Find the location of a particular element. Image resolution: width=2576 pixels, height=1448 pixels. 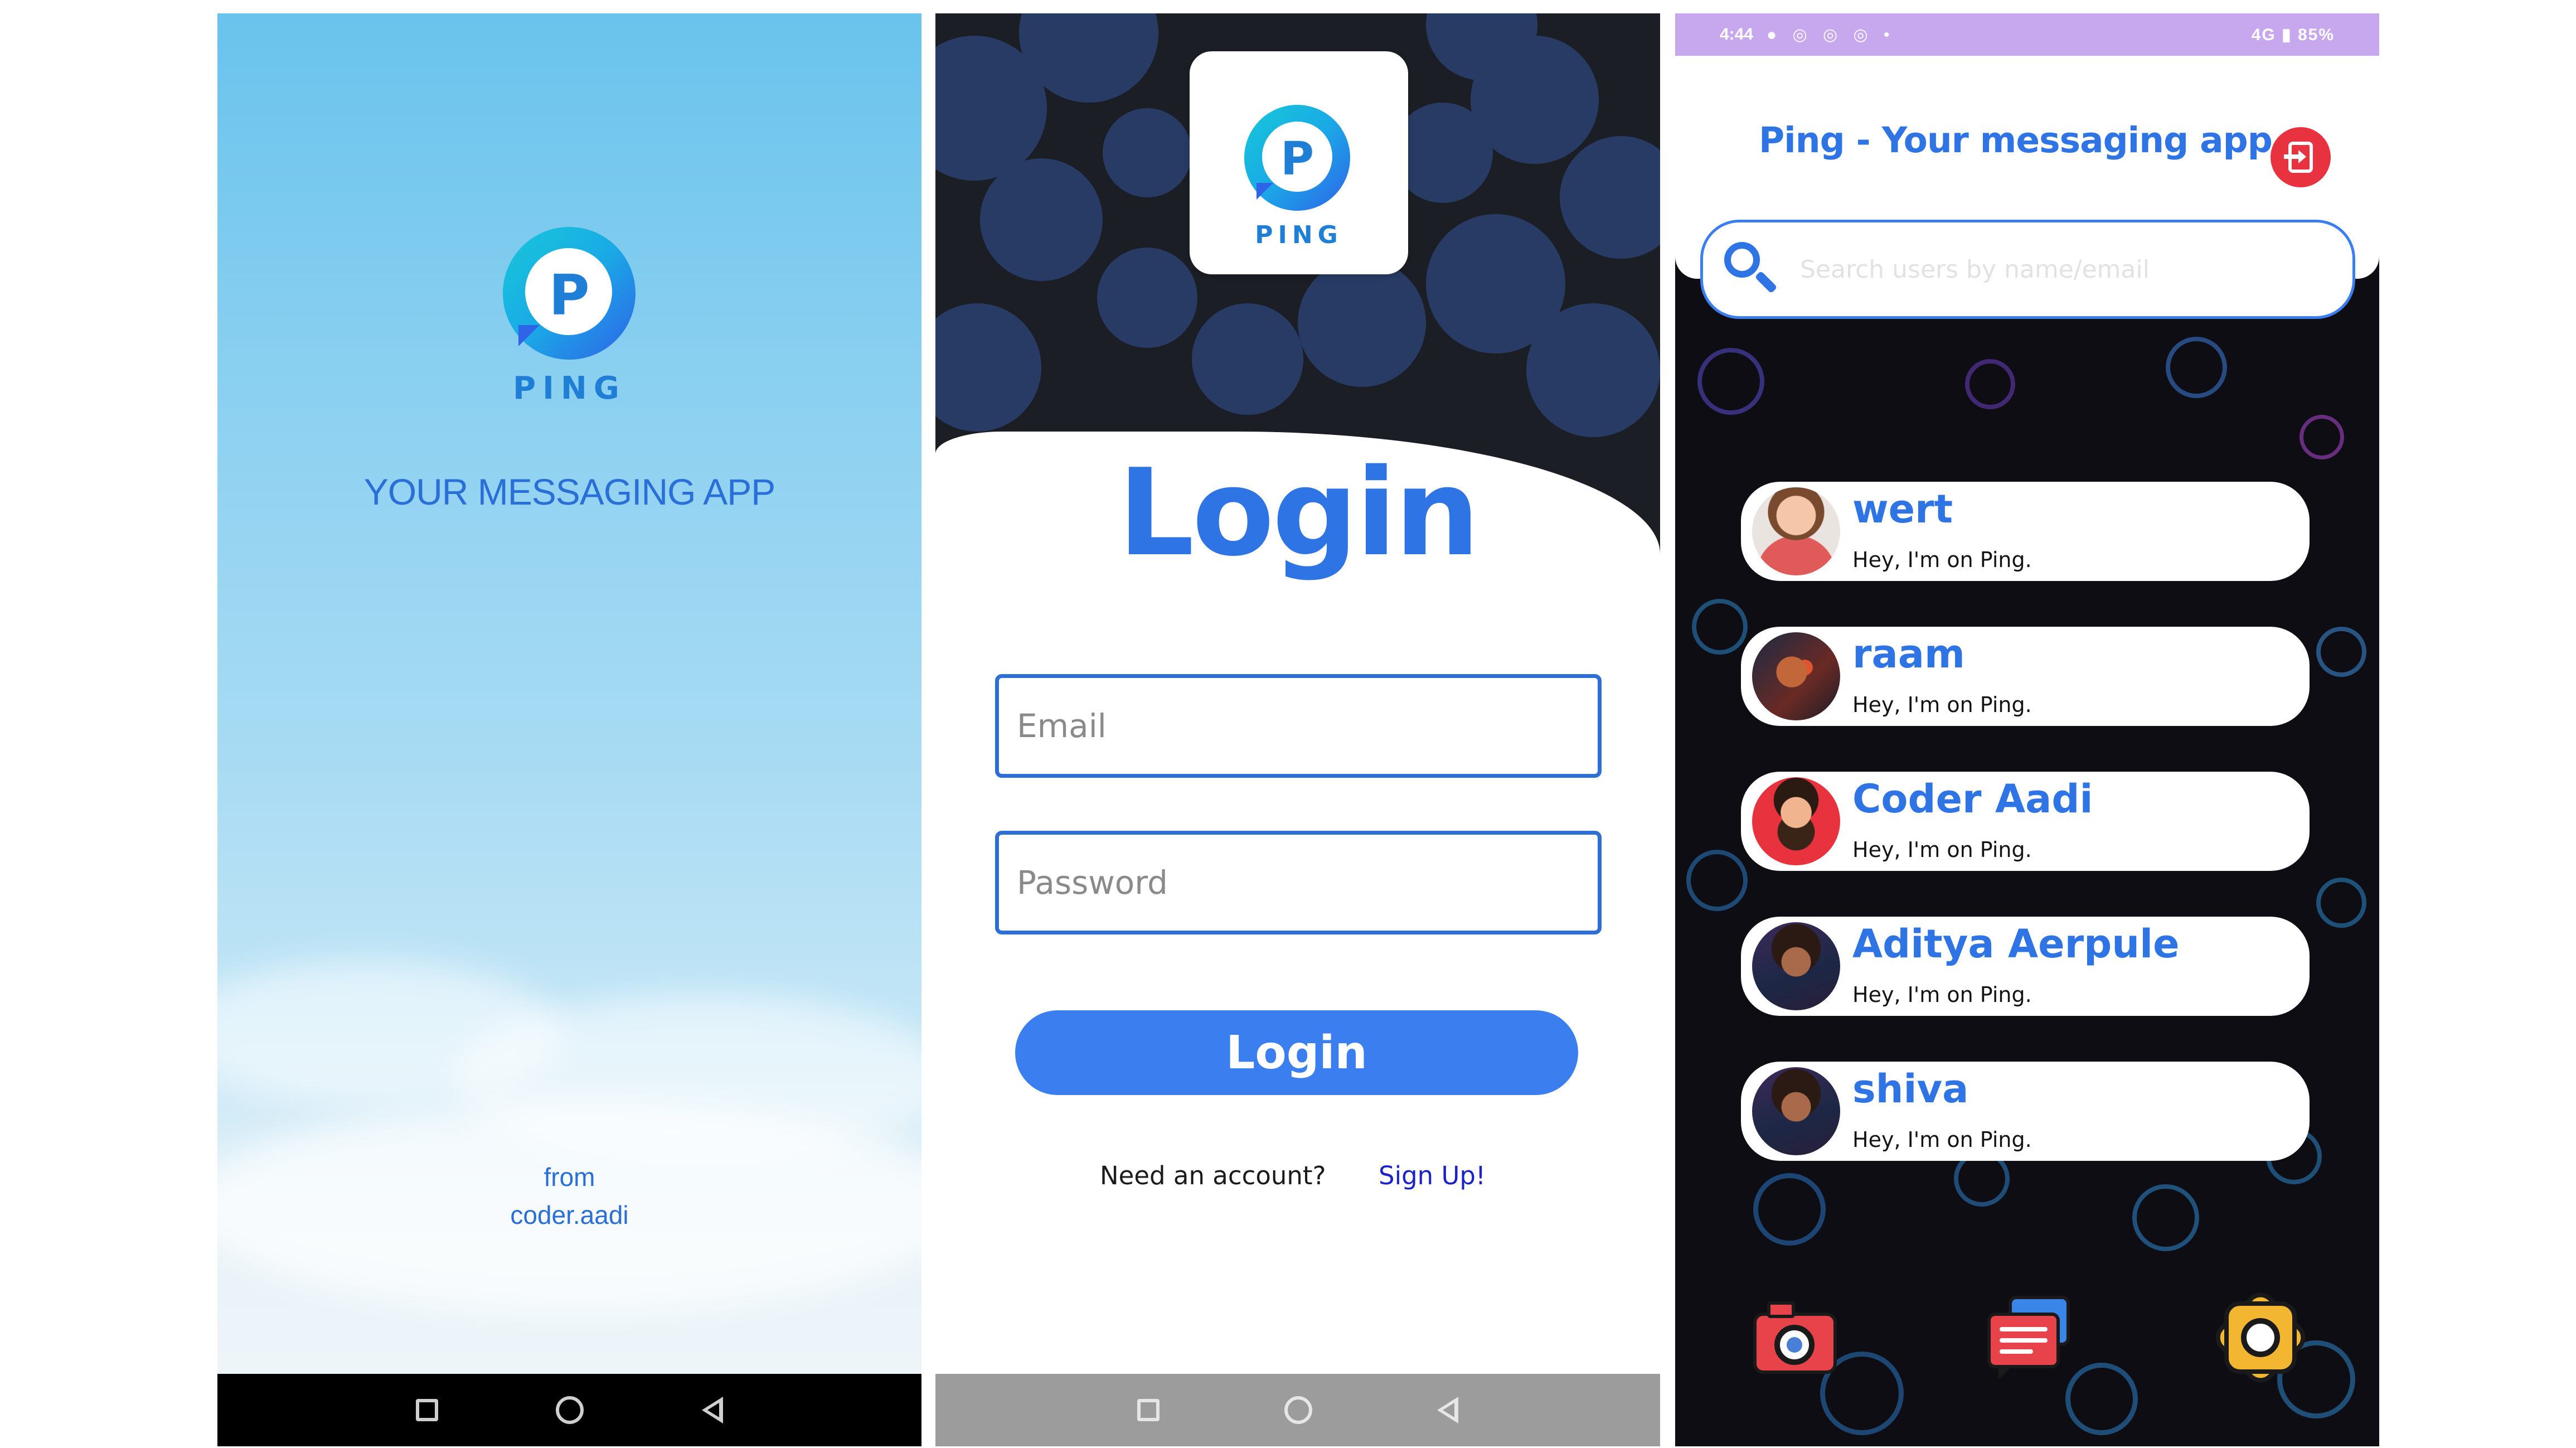

chat-list-item: raam Hey, I'm on Ping. is located at coordinates (2025, 676).